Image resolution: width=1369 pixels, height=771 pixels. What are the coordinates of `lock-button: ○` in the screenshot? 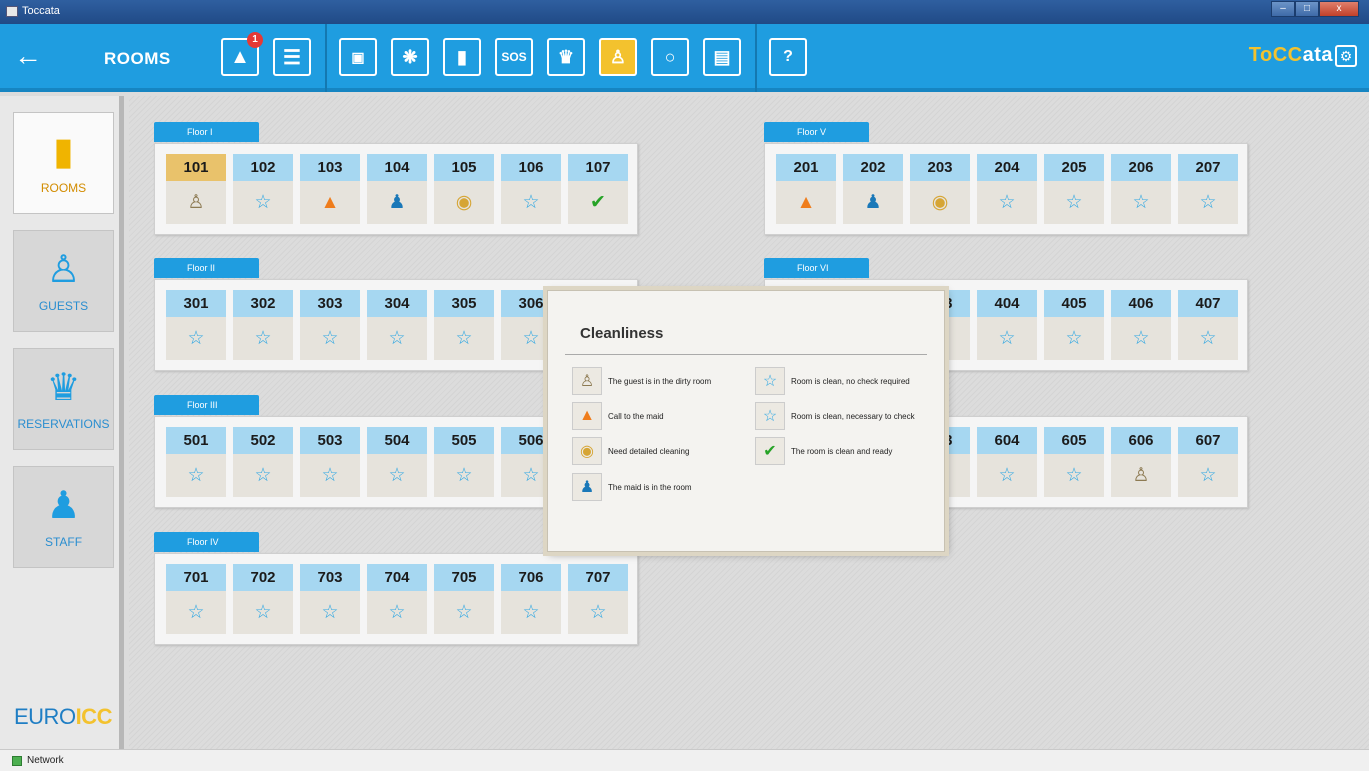 It's located at (670, 57).